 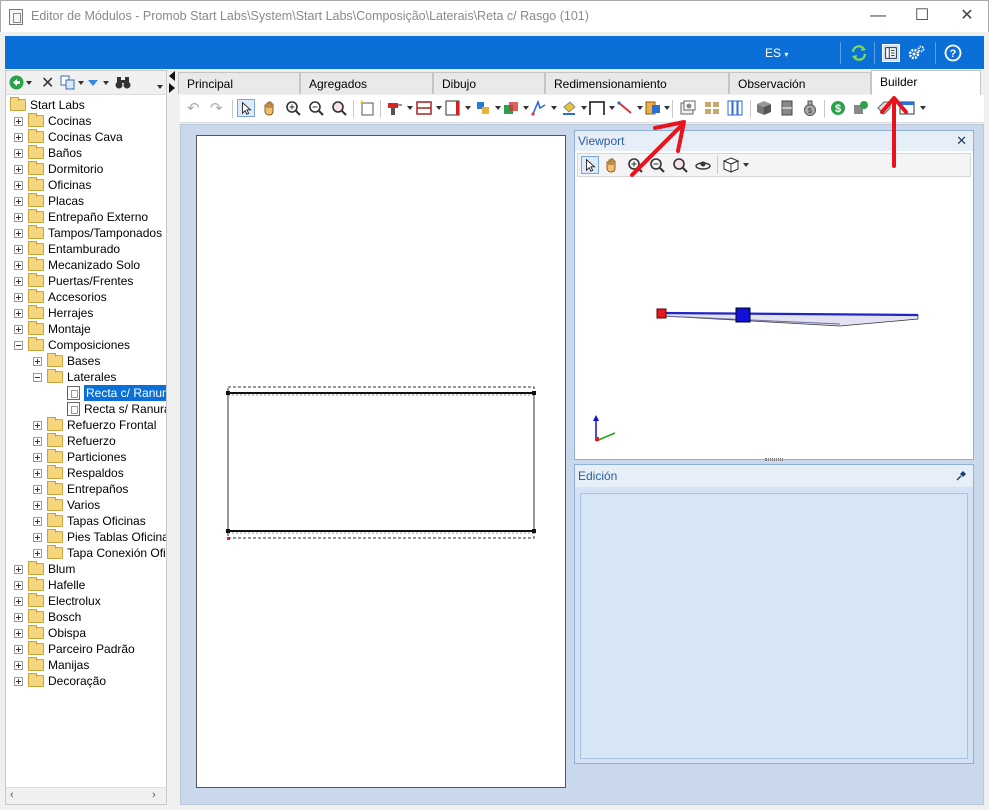 I want to click on zoom-out-icon, so click(x=316, y=108).